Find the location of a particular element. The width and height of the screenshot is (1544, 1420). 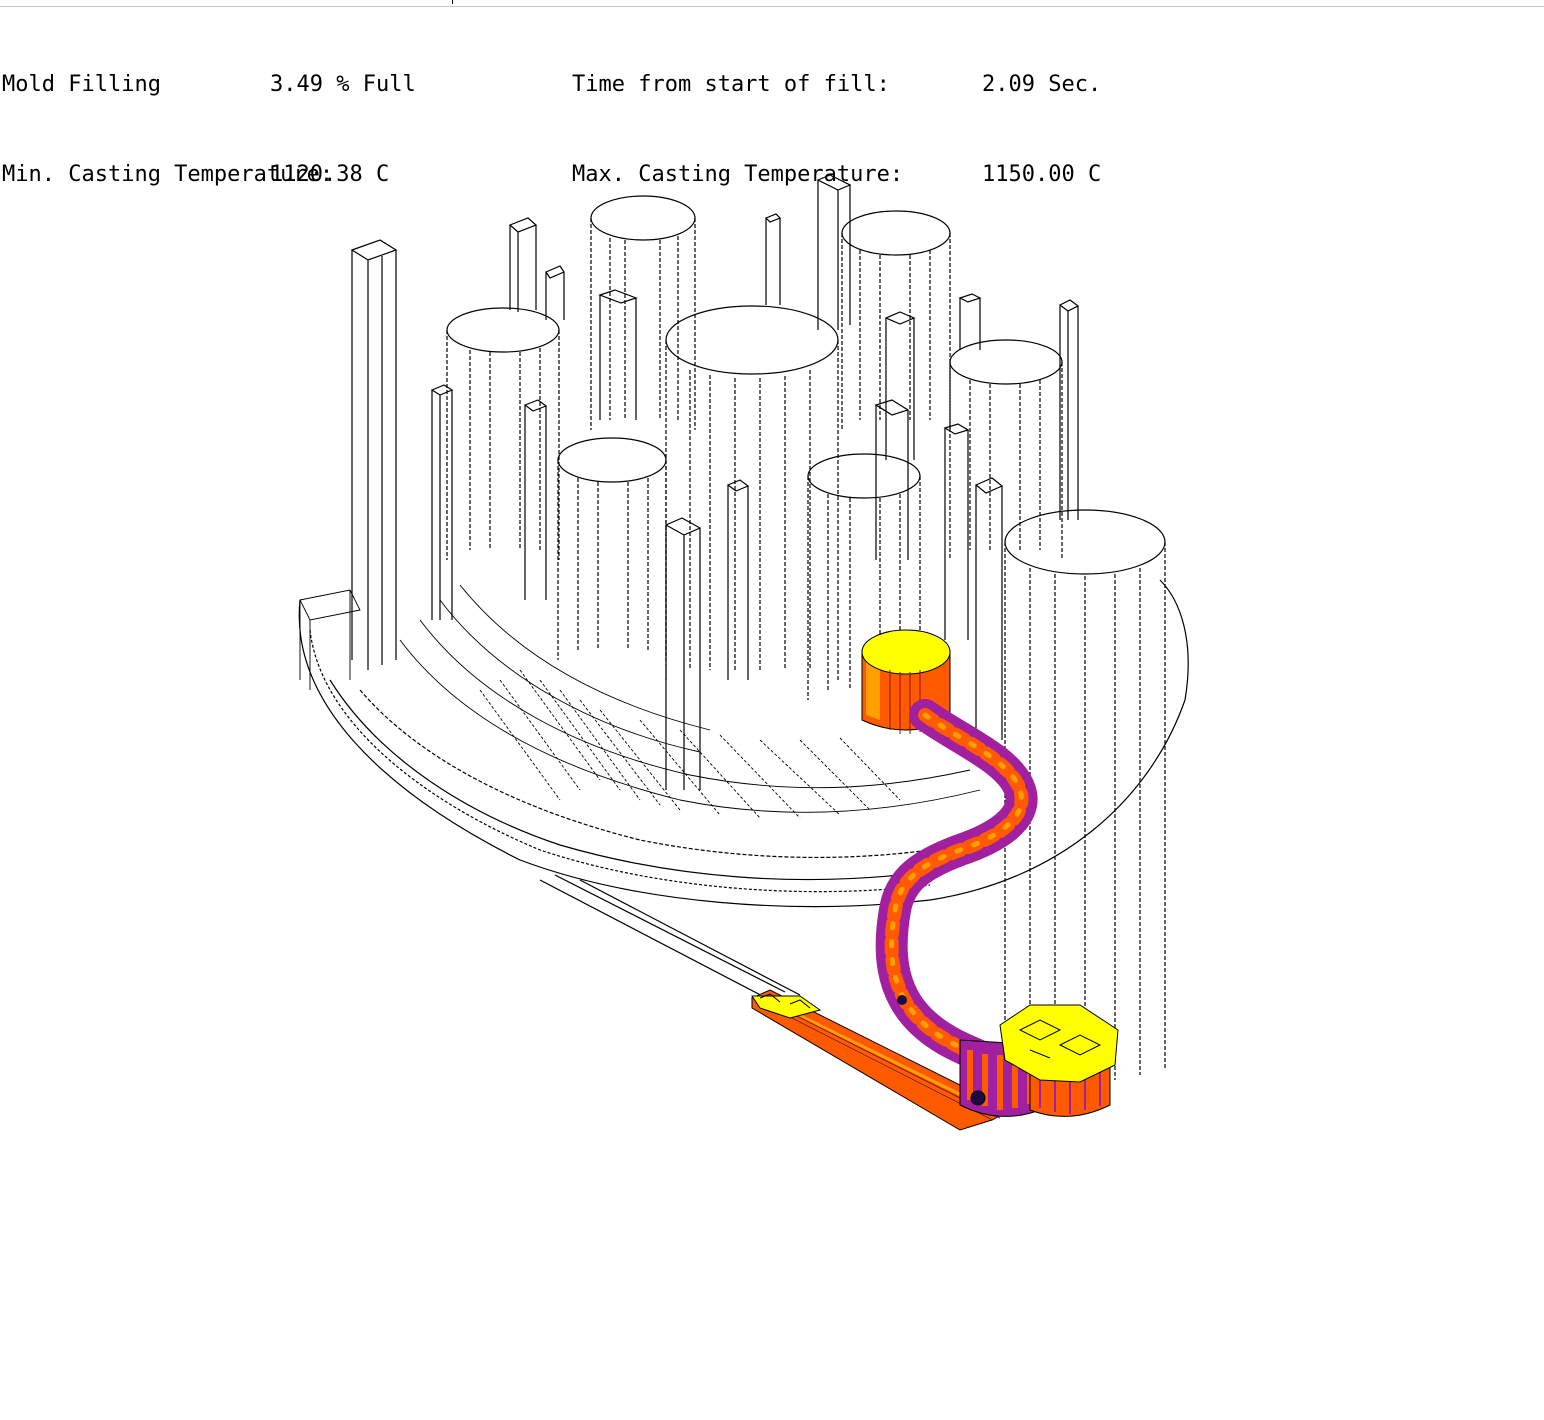

divider-rule is located at coordinates (772, 6).